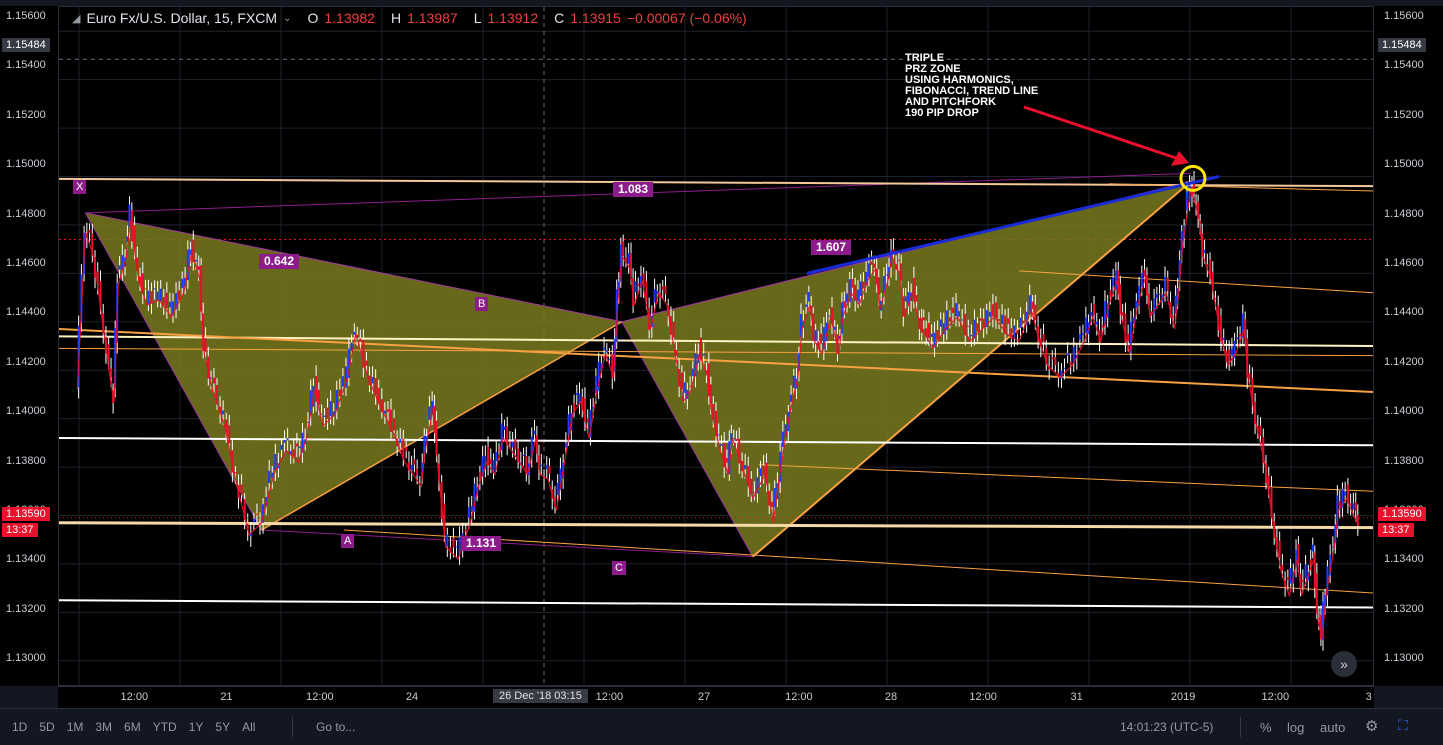 The height and width of the screenshot is (745, 1443). I want to click on range-button-6m: 6M, so click(132, 727).